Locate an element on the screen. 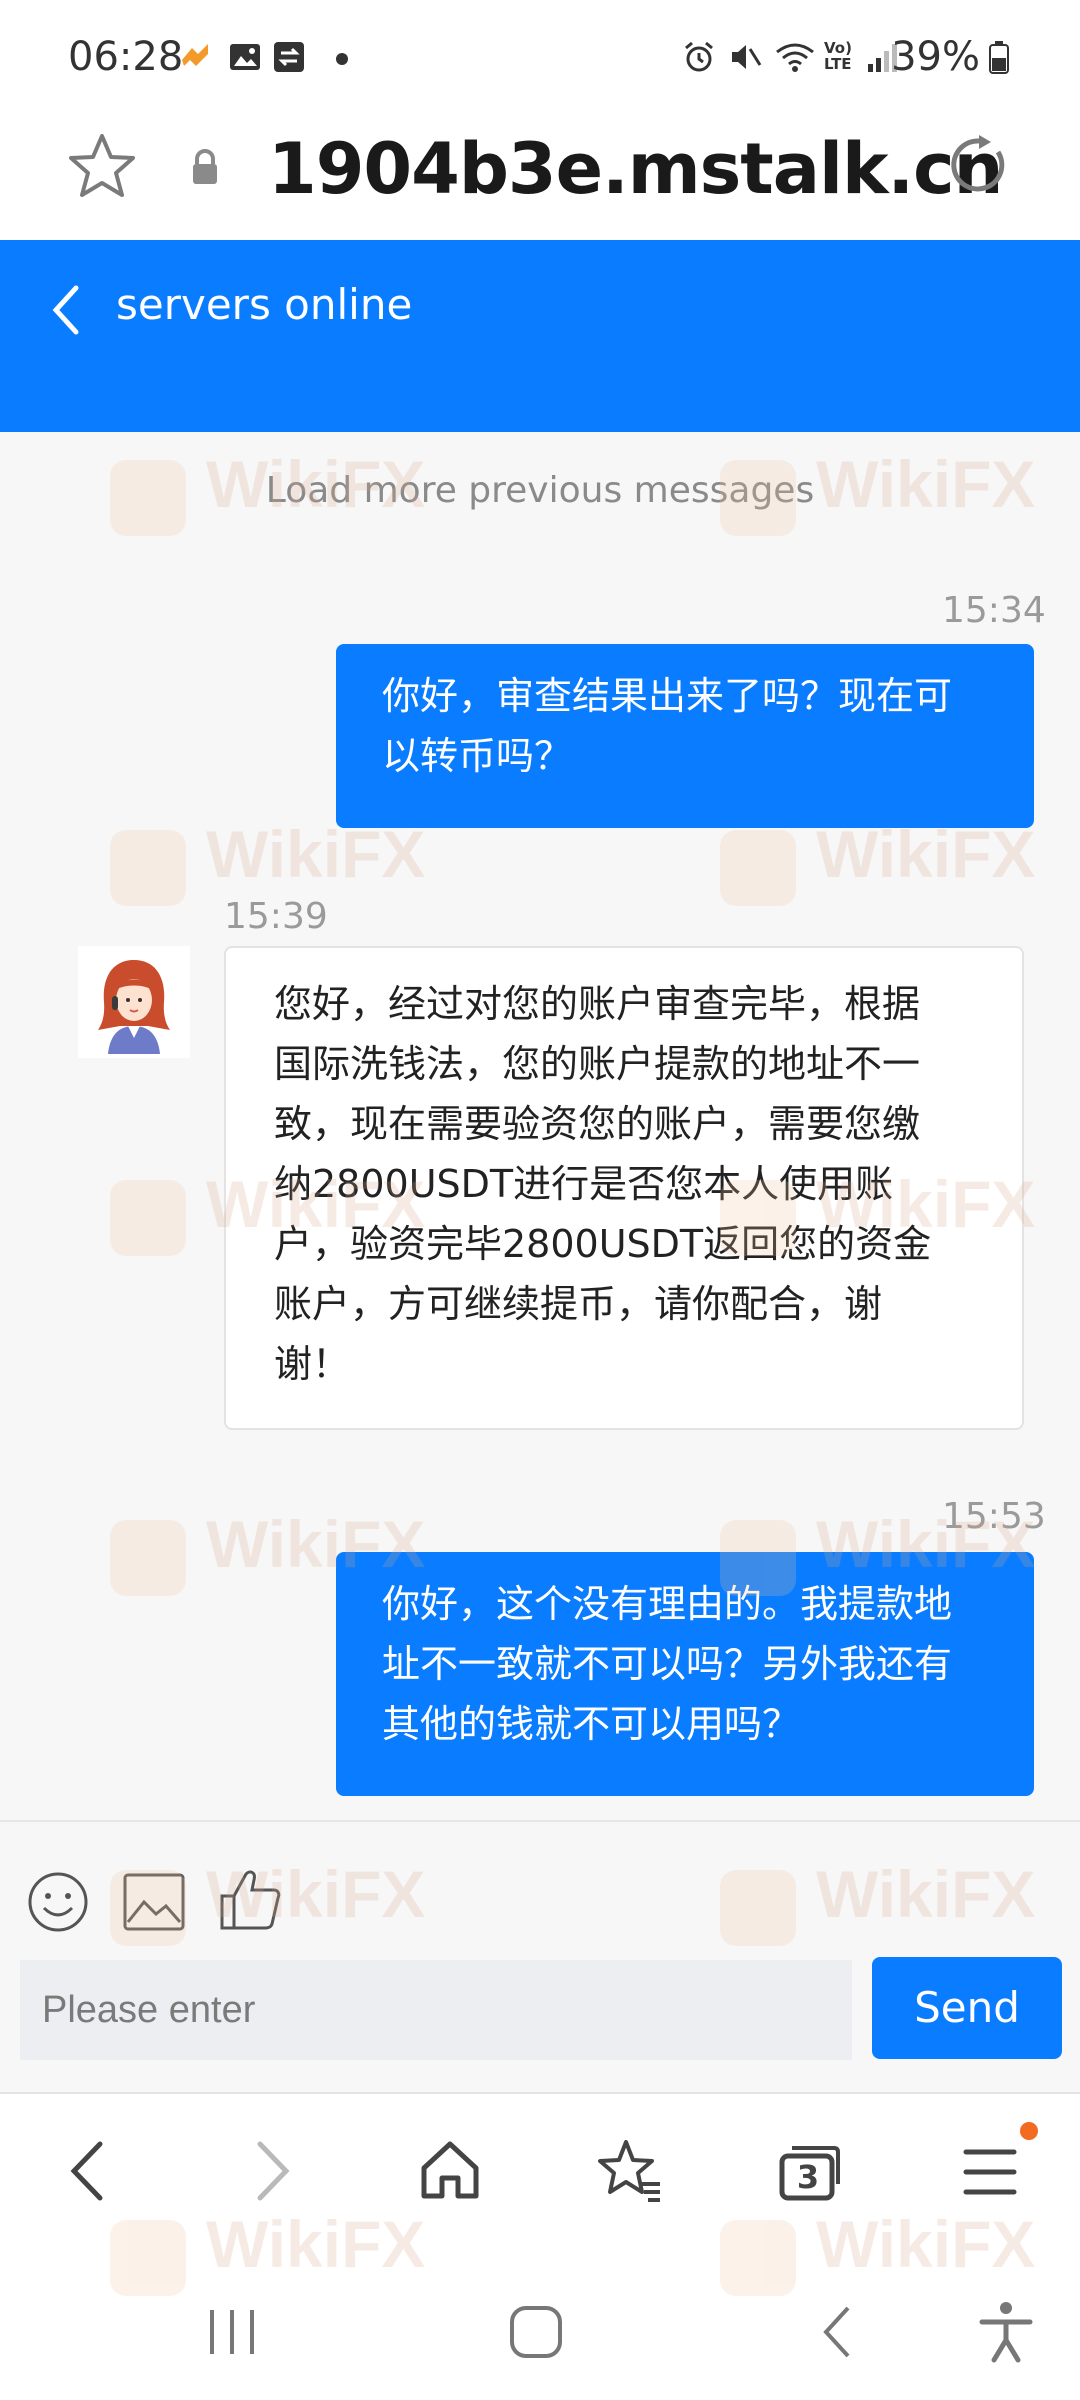  menu-icon is located at coordinates (990, 2172).